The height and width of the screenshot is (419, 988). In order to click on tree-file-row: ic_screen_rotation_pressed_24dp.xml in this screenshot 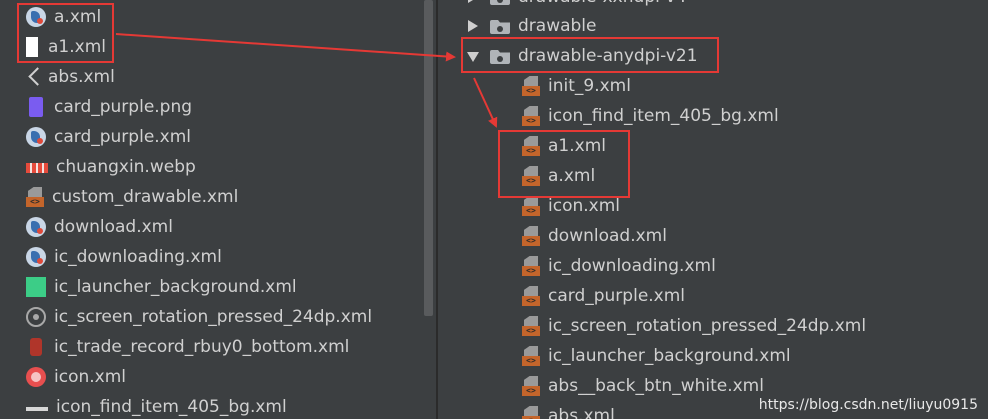, I will do `click(694, 326)`.